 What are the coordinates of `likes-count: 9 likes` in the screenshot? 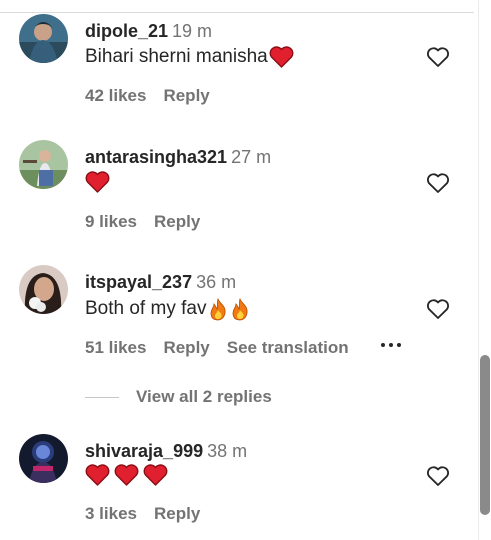 It's located at (111, 222).